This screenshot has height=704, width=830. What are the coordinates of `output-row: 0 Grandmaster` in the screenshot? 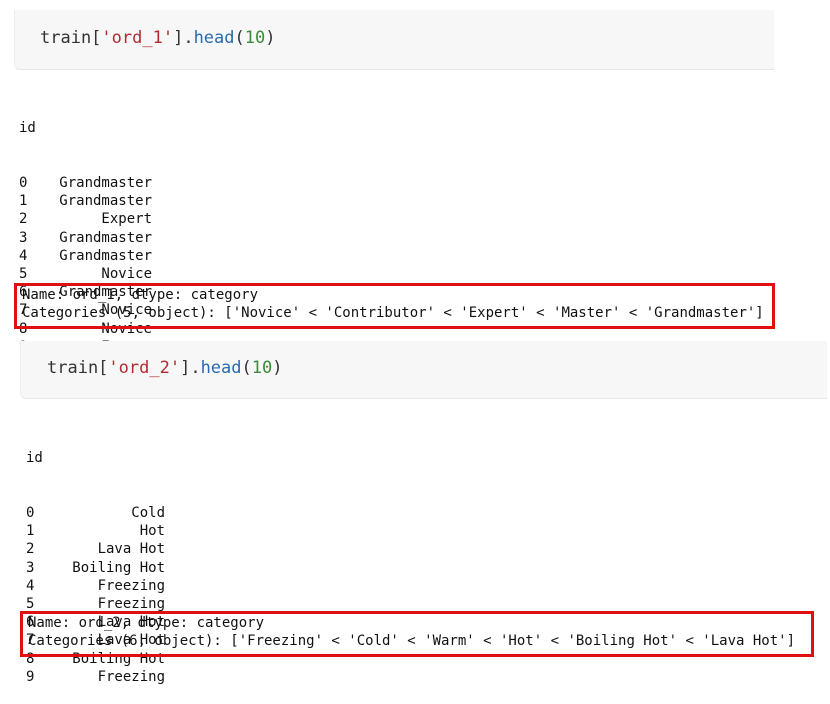 It's located at (399, 183).